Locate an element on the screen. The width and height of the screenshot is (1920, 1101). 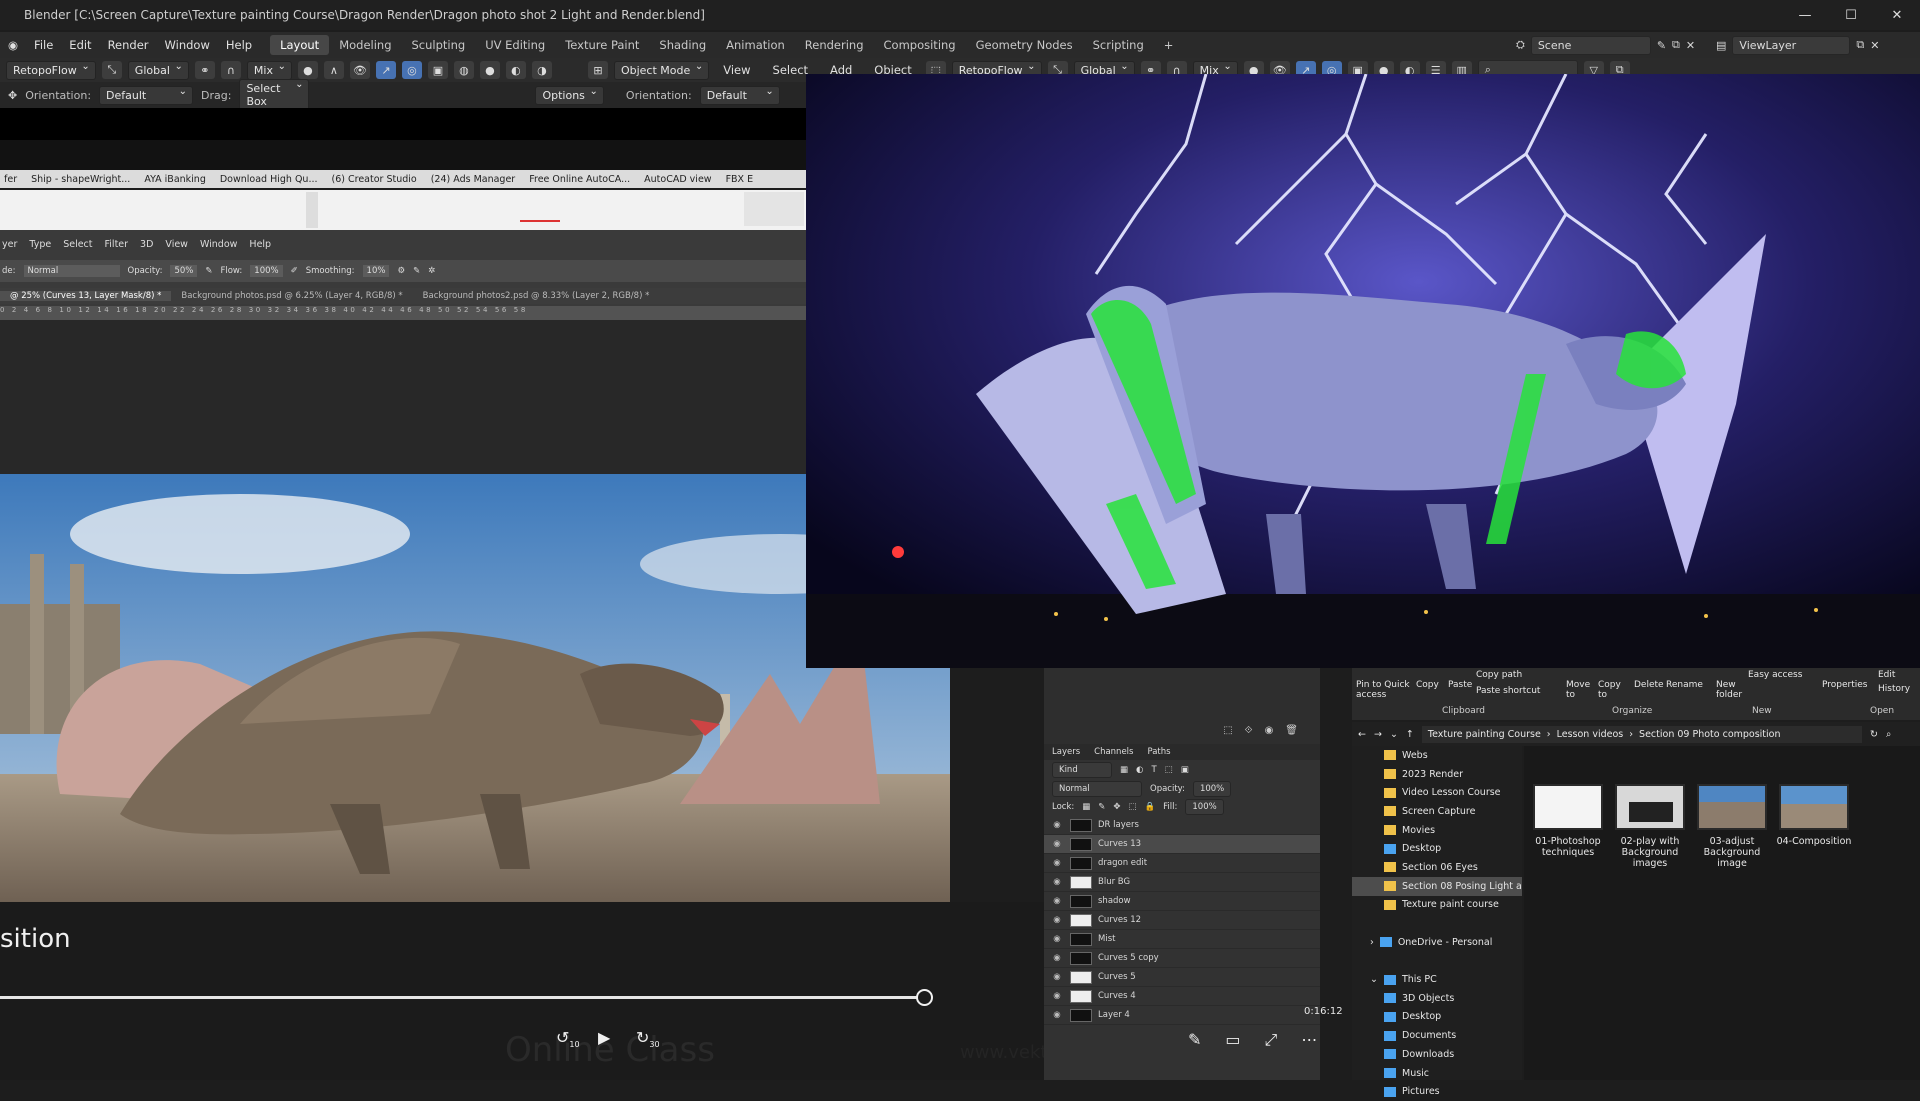
ps-menu-type: Type is located at coordinates (40, 244).